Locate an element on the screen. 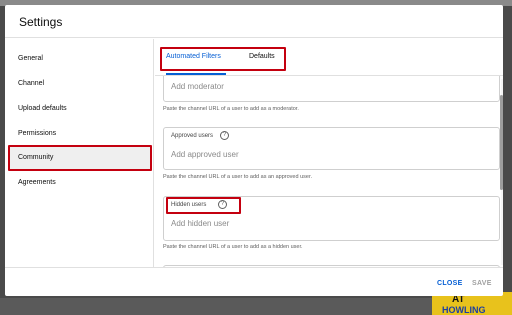  tab-automated-filters: Automated Filters is located at coordinates (193, 56).